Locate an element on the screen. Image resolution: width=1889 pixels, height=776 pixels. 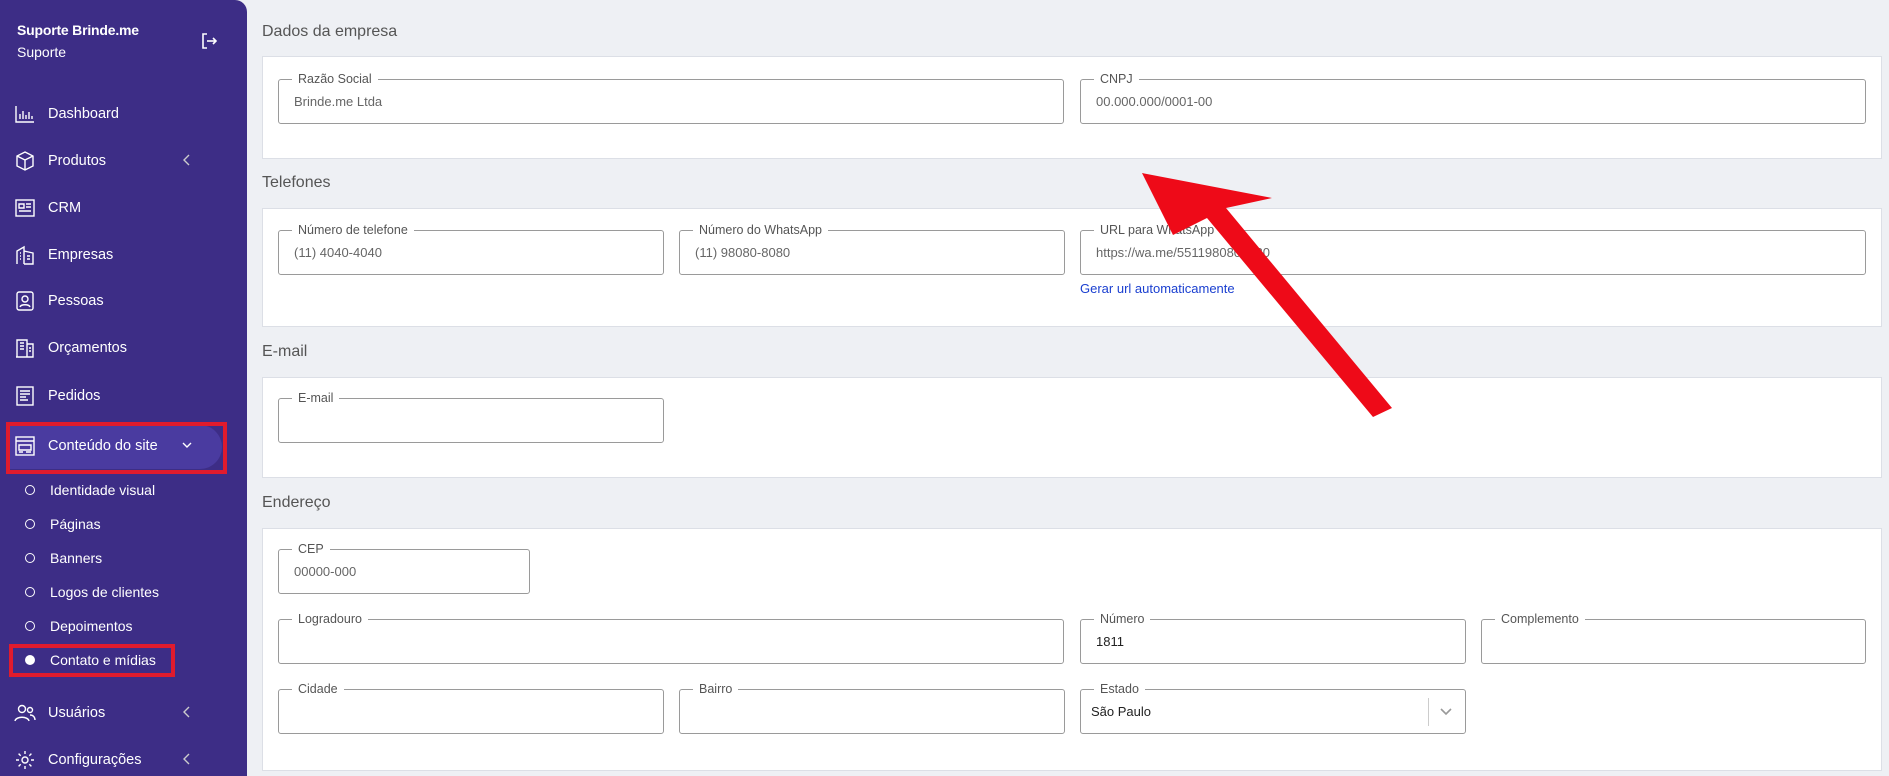
sidebar-item-configuracoes: Configurações is located at coordinates (118, 760).